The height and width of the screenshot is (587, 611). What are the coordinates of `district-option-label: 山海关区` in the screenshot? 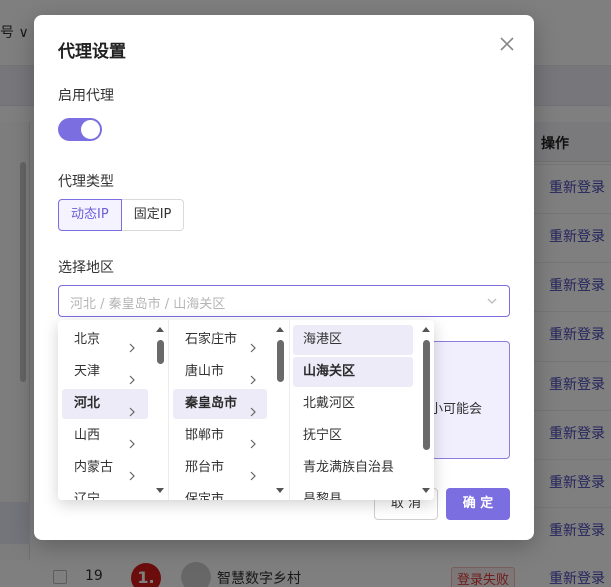 It's located at (329, 371).